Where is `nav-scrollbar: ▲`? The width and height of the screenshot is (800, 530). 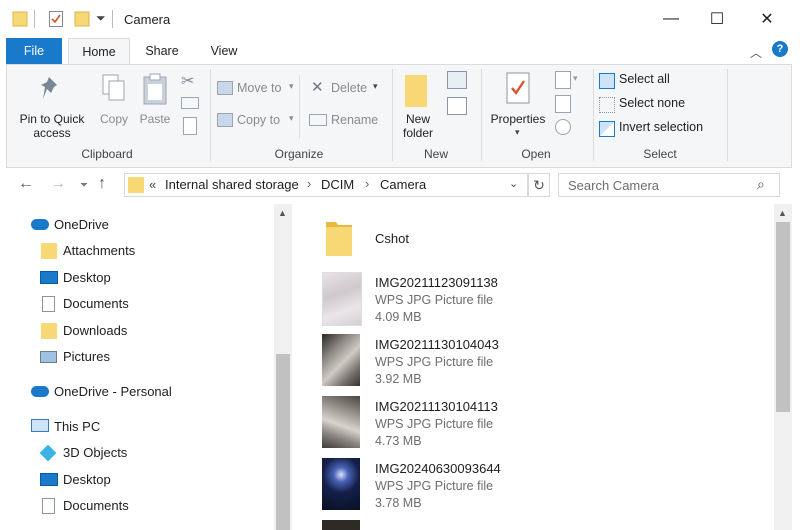 nav-scrollbar: ▲ is located at coordinates (283, 367).